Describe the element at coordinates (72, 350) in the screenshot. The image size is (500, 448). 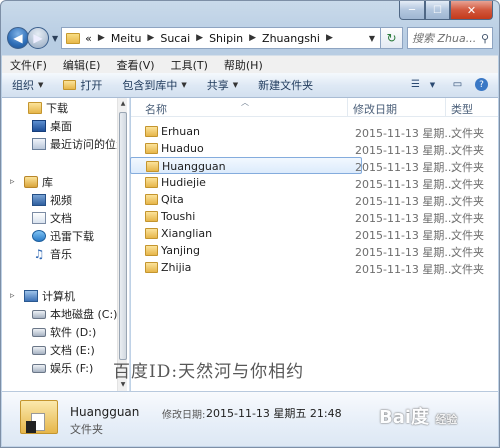
I see `sidebar-item-label: 文档 (E:)` at that location.